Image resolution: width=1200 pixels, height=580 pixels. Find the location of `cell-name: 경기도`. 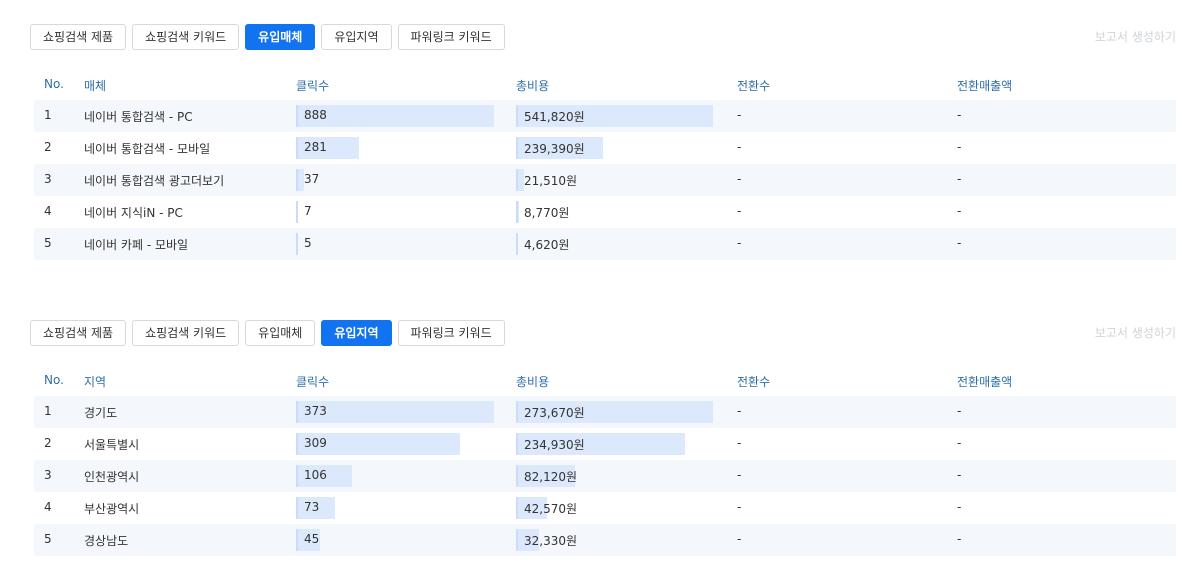

cell-name: 경기도 is located at coordinates (101, 413).